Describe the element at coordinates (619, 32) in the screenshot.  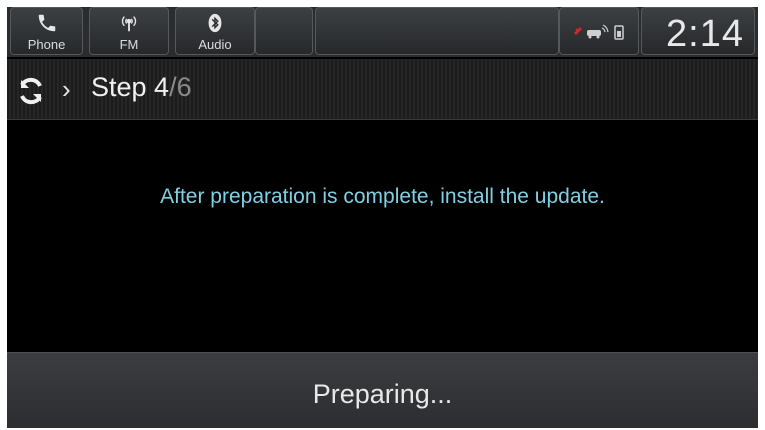
I see `phone-battery-icon` at that location.